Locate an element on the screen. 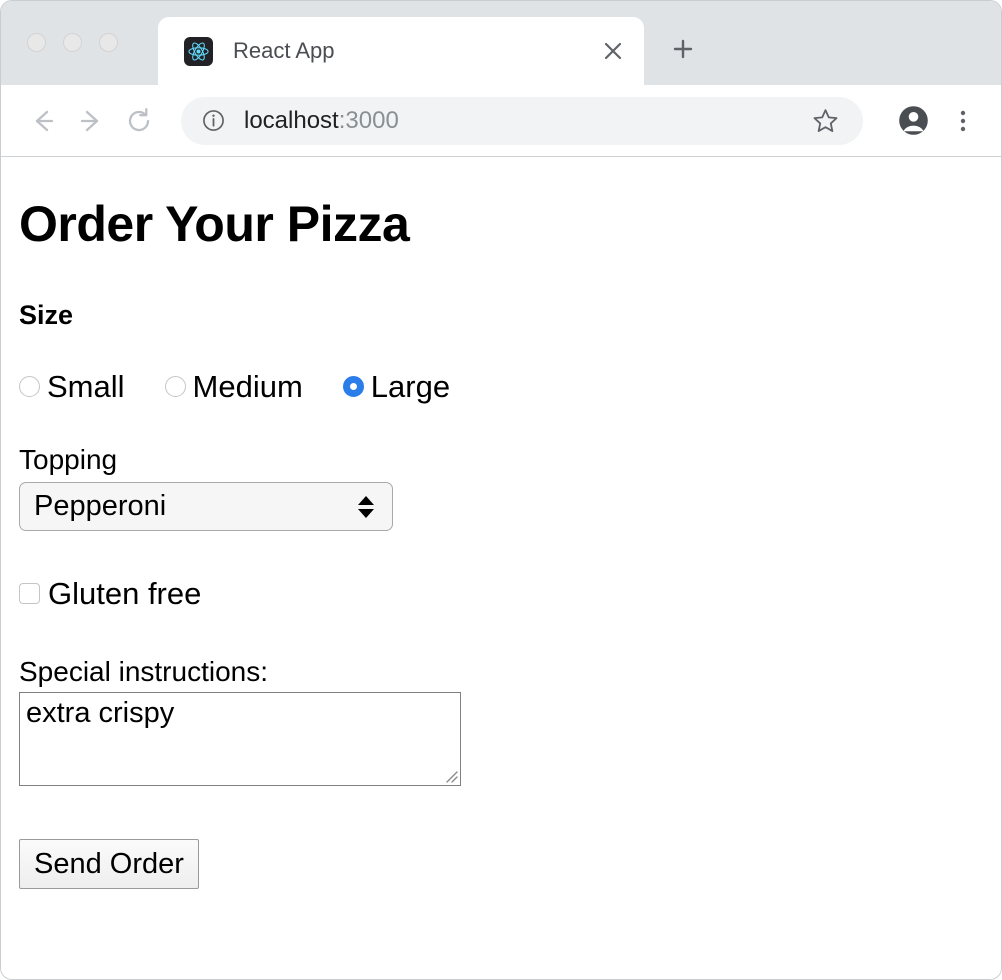 Image resolution: width=1002 pixels, height=980 pixels. star-icon is located at coordinates (825, 121).